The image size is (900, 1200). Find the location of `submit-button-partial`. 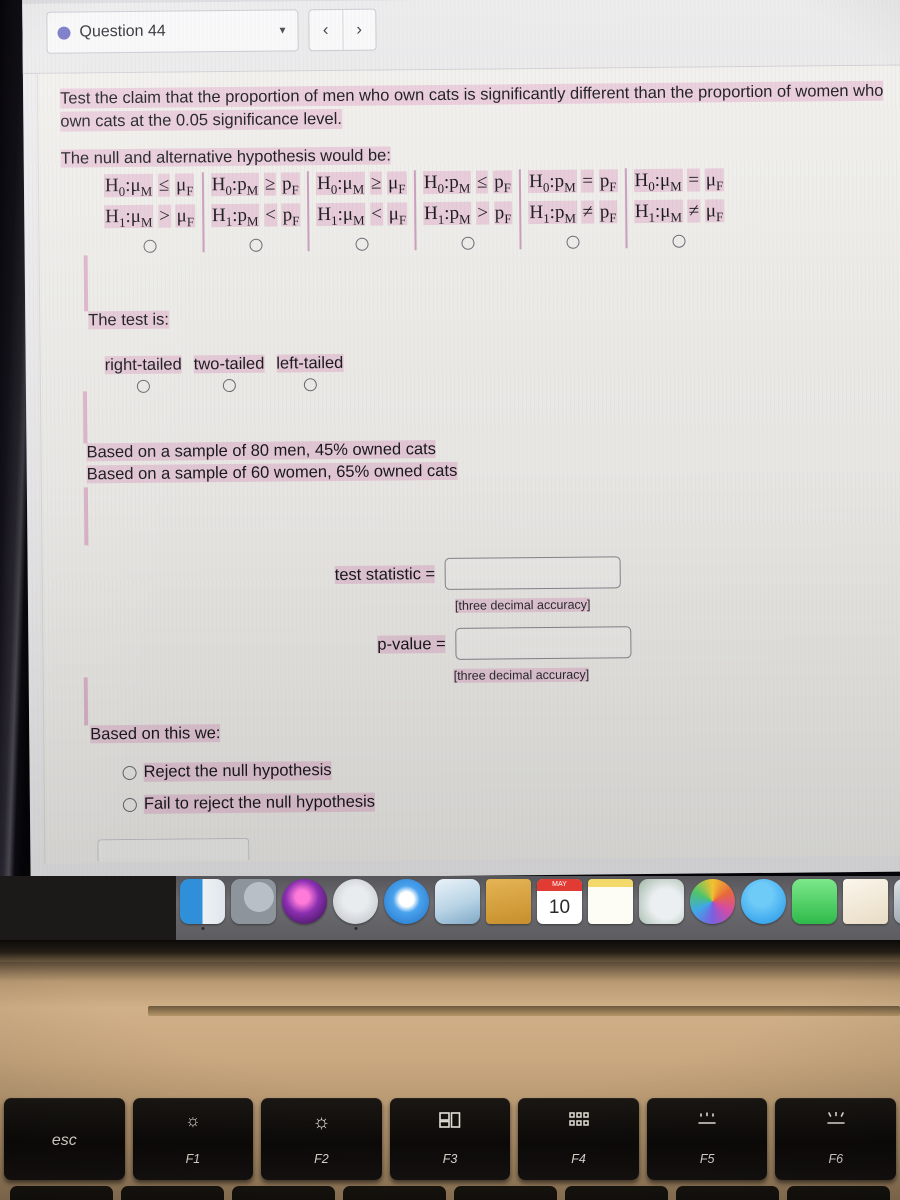

submit-button-partial is located at coordinates (173, 849).